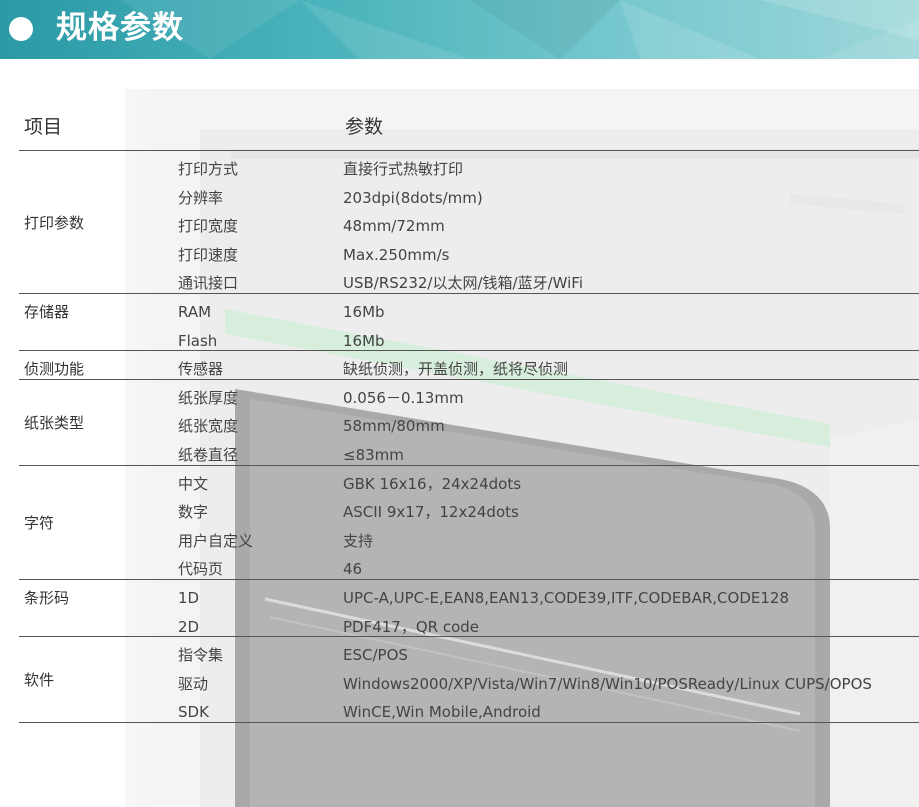  What do you see at coordinates (353, 569) in the screenshot?
I see `spec-value: 46` at bounding box center [353, 569].